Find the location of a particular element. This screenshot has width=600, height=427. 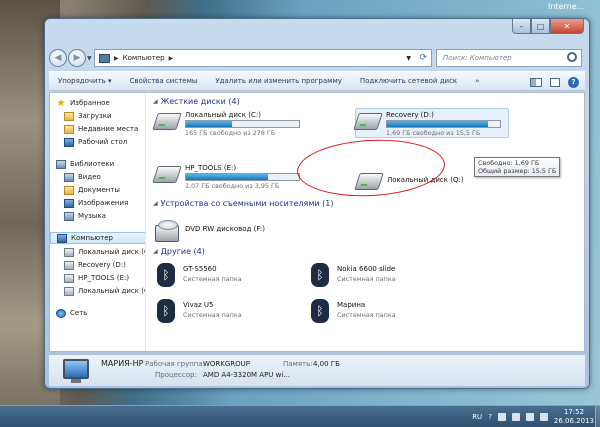

recent-places-icon is located at coordinates (69, 129).